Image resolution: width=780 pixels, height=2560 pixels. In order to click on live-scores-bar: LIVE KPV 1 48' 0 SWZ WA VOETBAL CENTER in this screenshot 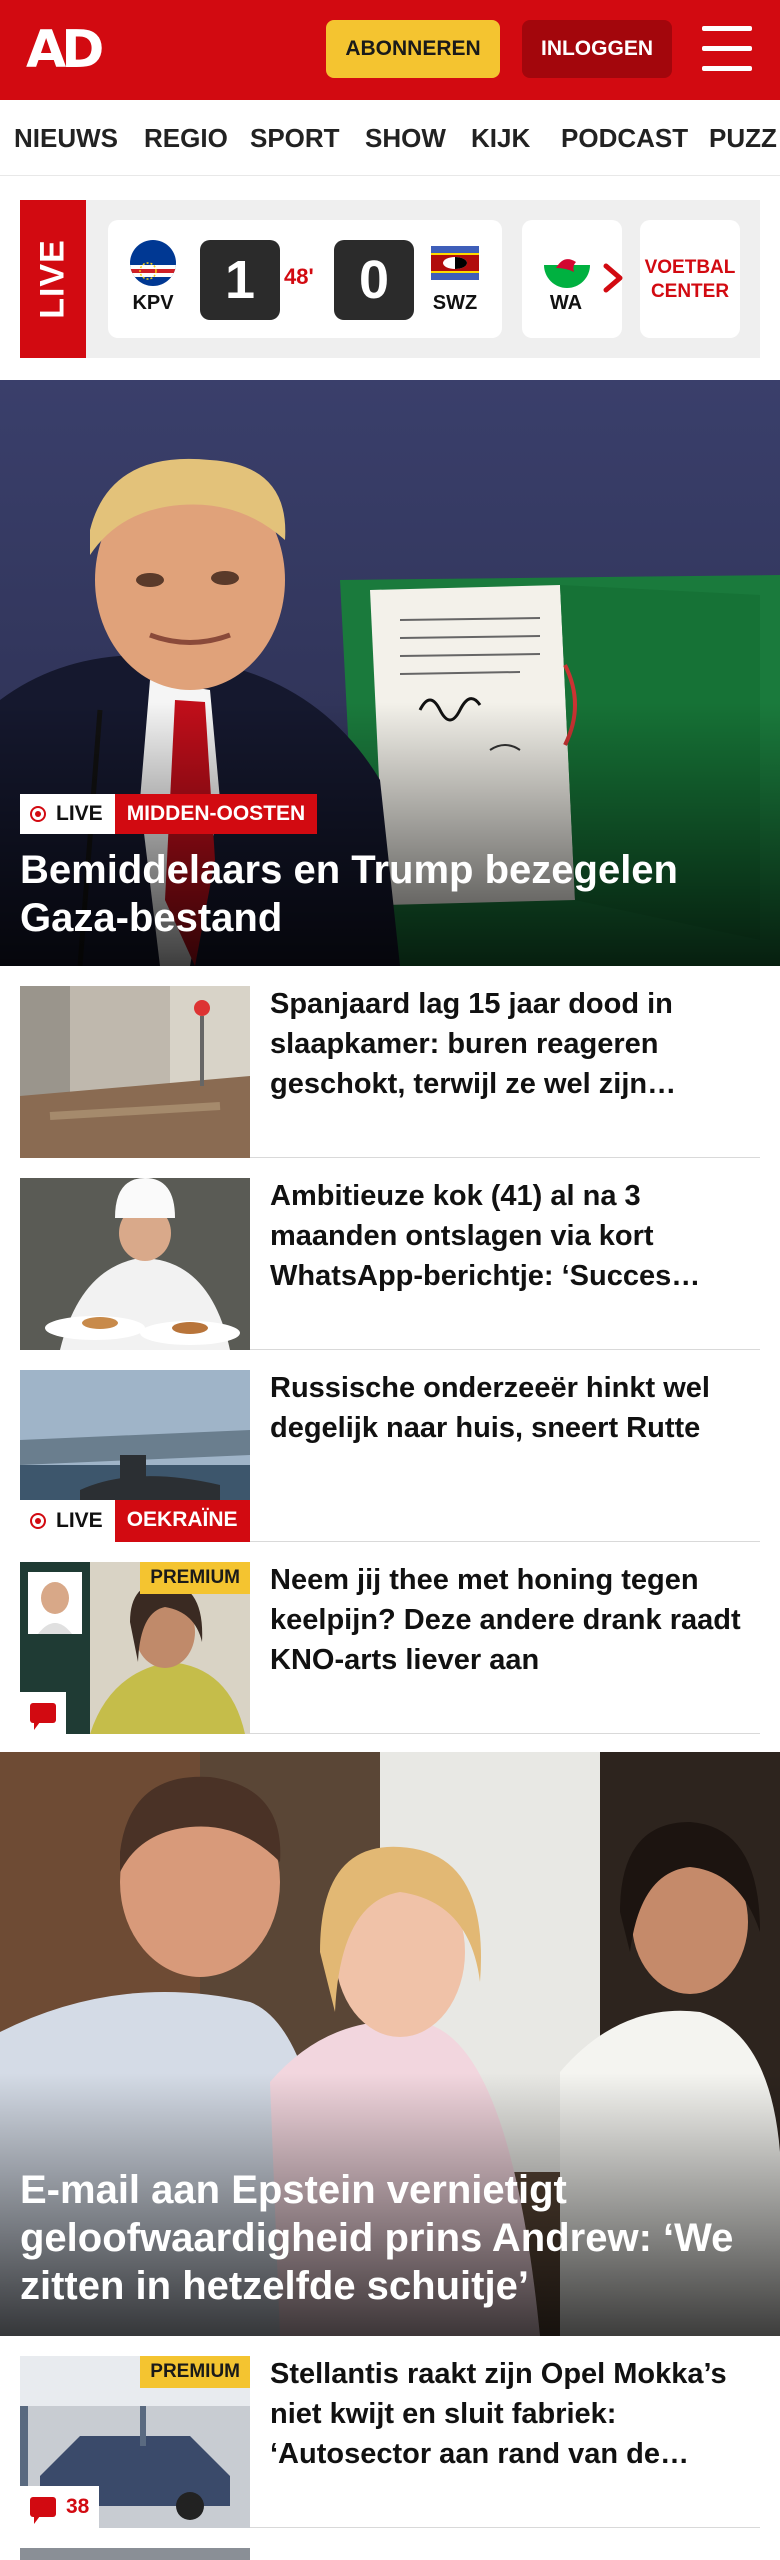, I will do `click(390, 279)`.